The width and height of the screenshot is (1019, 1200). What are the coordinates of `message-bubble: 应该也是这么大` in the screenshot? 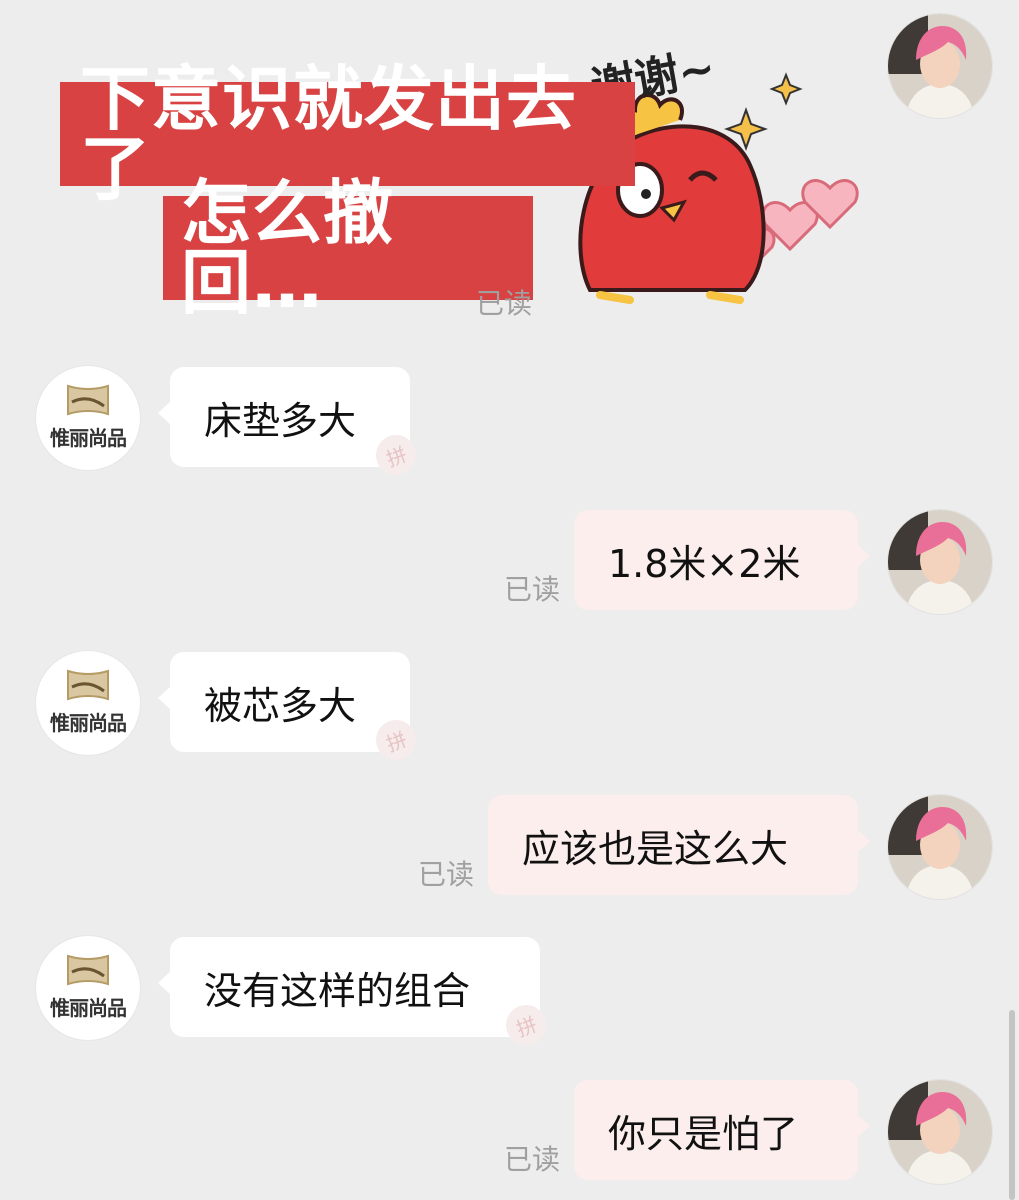 It's located at (679, 845).